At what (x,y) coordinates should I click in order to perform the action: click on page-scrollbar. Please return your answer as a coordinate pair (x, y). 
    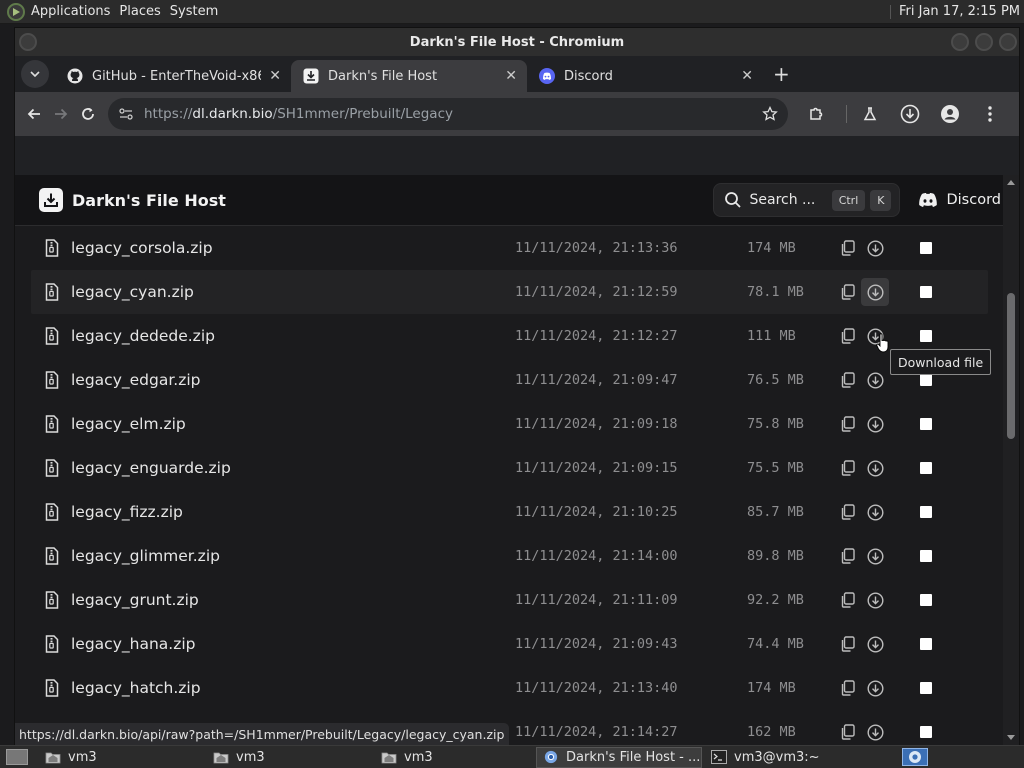
    Looking at the image, I should click on (1011, 460).